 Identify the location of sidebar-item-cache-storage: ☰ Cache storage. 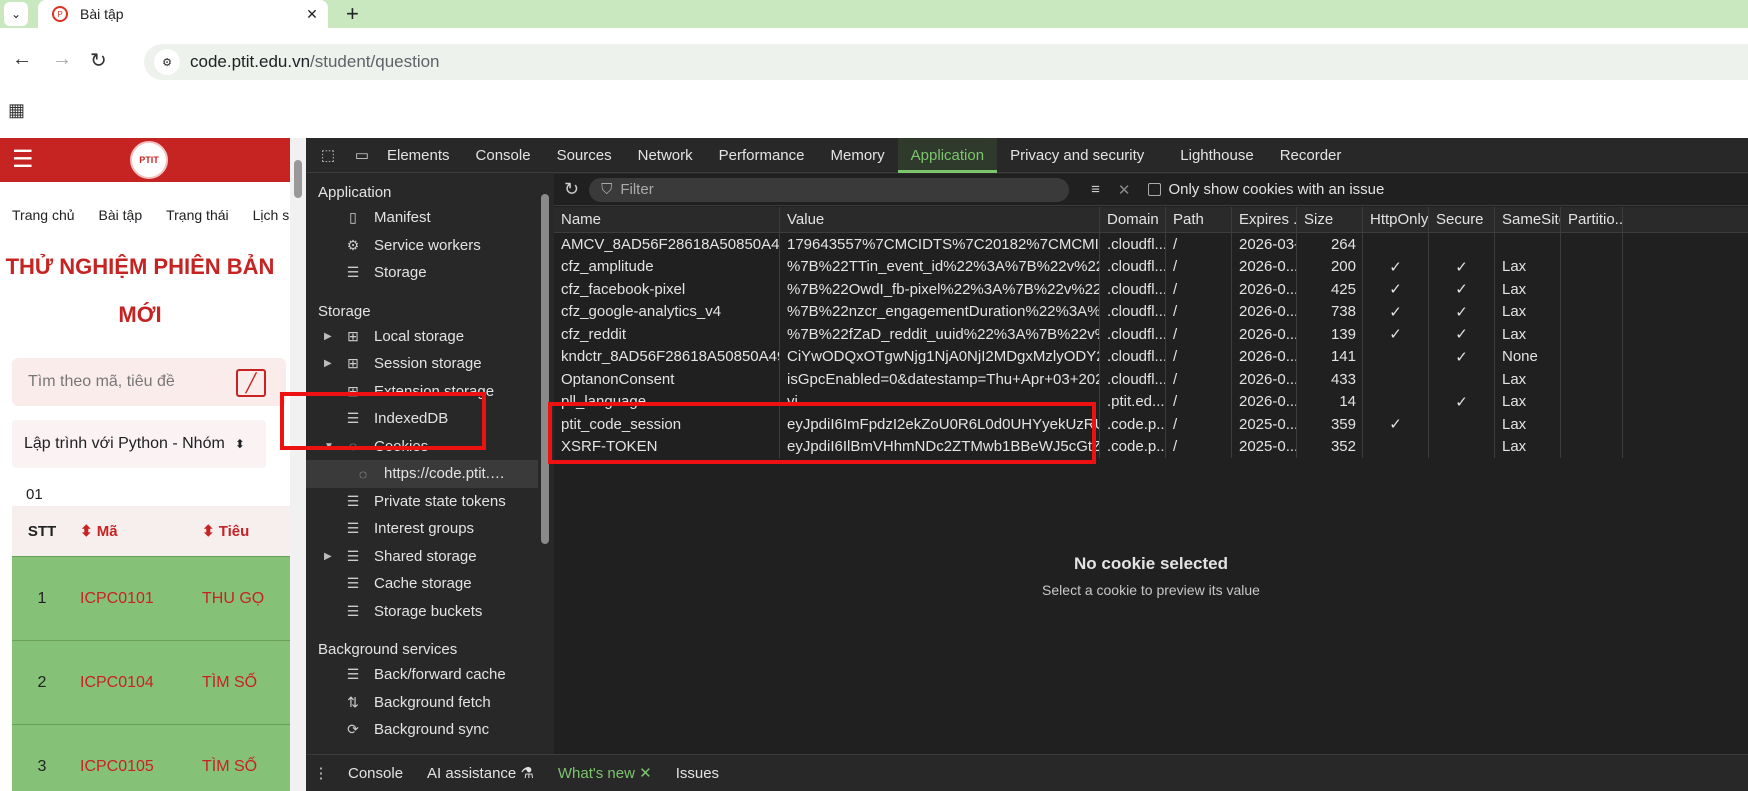
(422, 584).